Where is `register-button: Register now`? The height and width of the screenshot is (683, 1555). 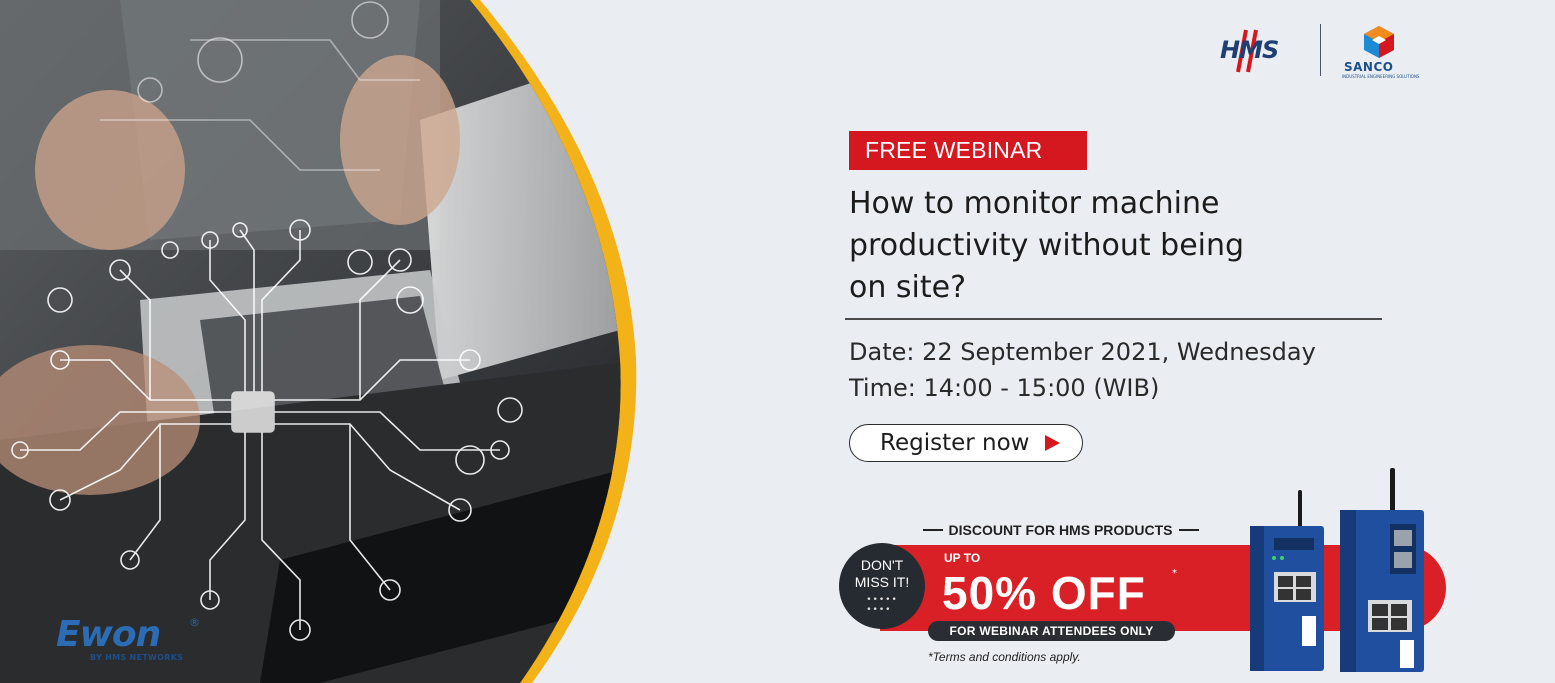 register-button: Register now is located at coordinates (966, 443).